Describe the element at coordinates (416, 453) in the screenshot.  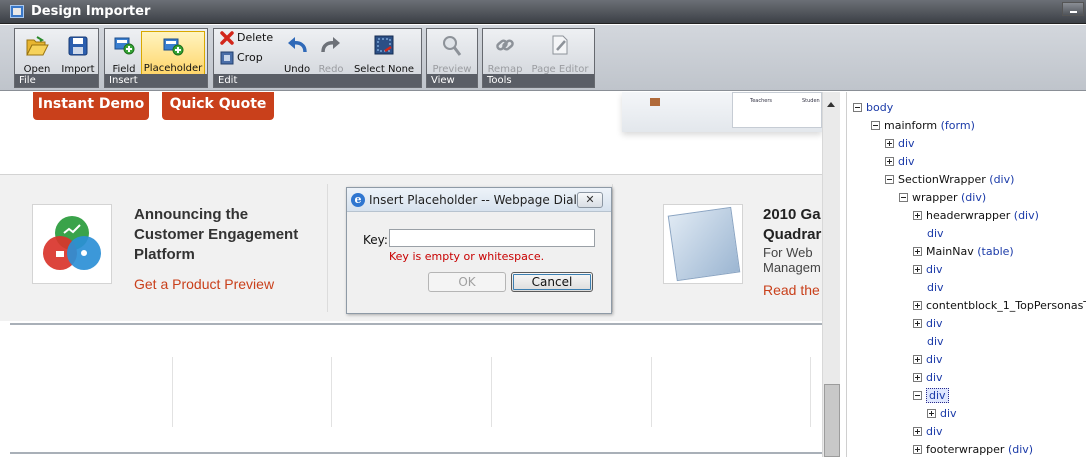
I see `bottom-divider` at that location.